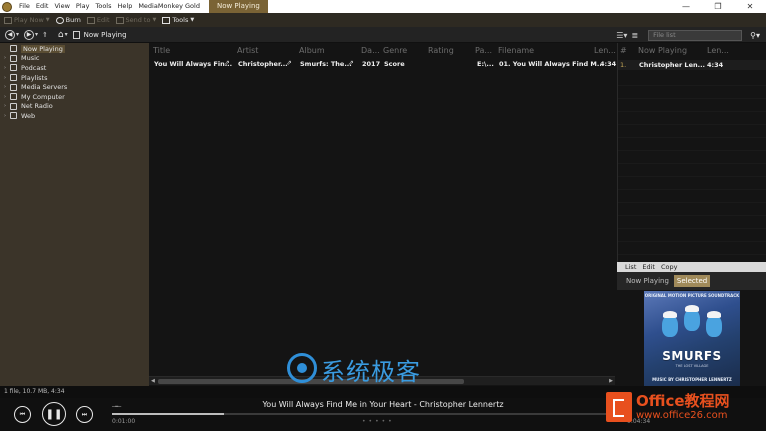  I want to click on column-header-rating: Rating, so click(441, 50).